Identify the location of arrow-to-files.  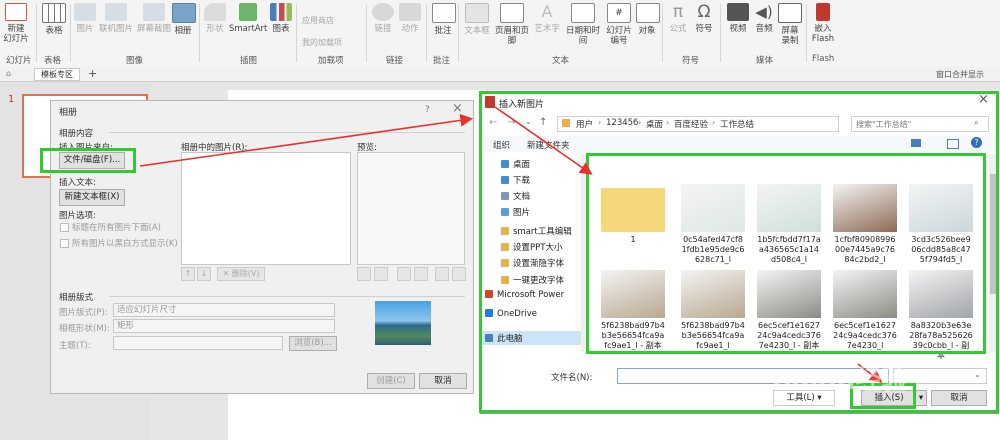
(543, 140).